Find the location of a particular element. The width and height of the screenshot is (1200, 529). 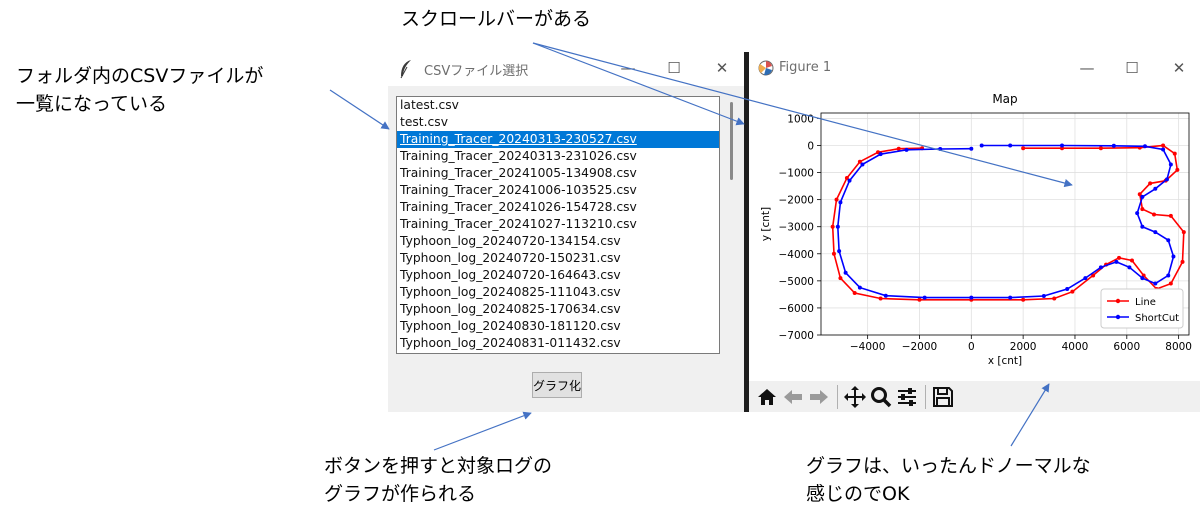

button-annotation-line2: グラフが作られる is located at coordinates (400, 494).